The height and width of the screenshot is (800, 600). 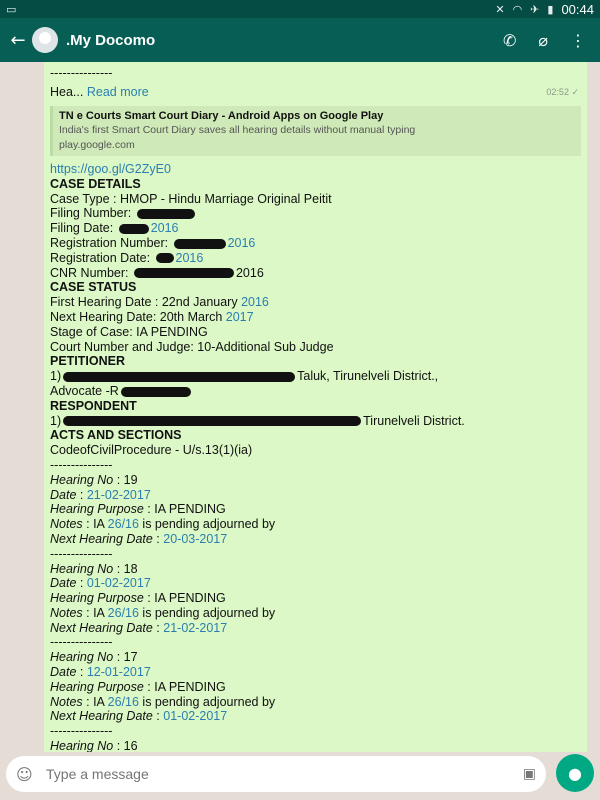 What do you see at coordinates (139, 627) in the screenshot?
I see `hearing-next-date: Next Hearing Date : 21-02-2017` at bounding box center [139, 627].